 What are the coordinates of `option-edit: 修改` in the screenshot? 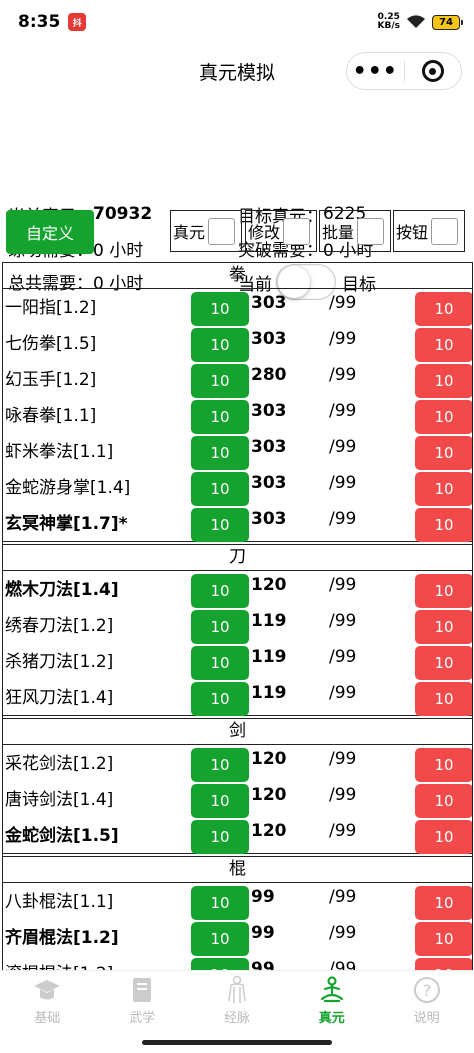 It's located at (281, 231).